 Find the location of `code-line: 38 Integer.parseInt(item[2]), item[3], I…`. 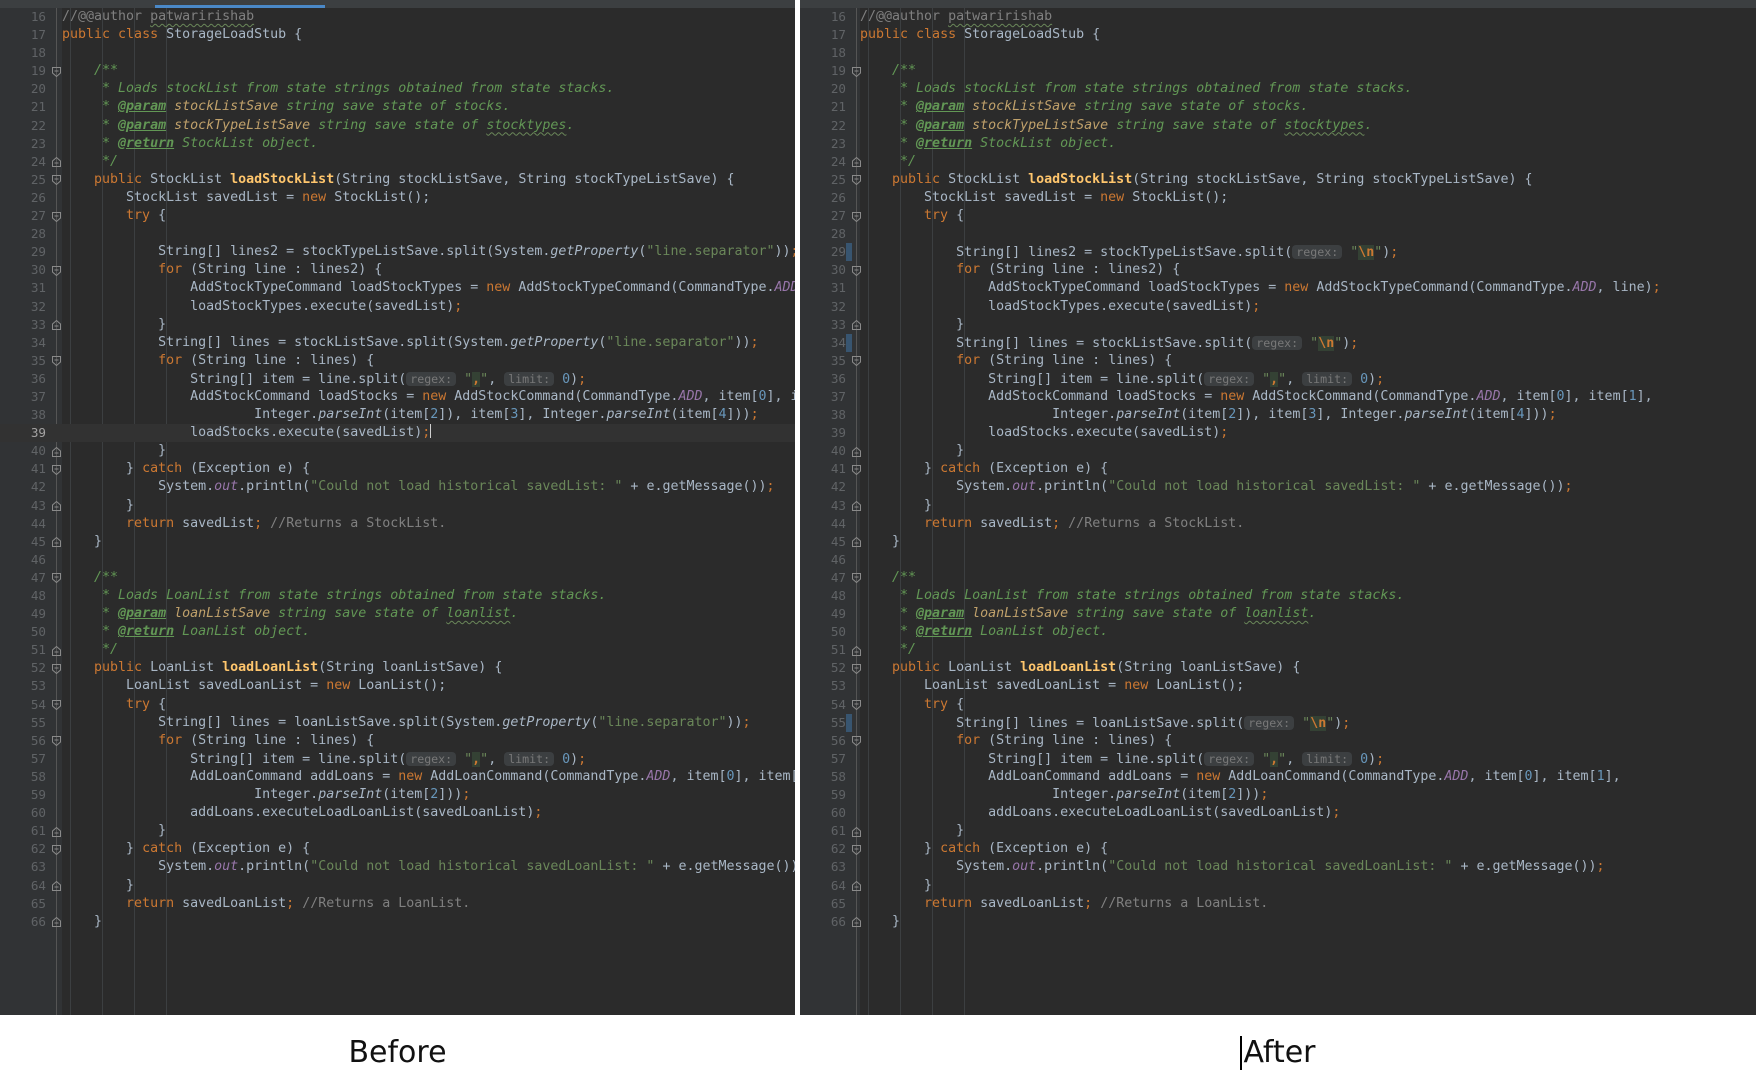

code-line: 38 Integer.parseInt(item[2]), item[3], I… is located at coordinates (1278, 415).